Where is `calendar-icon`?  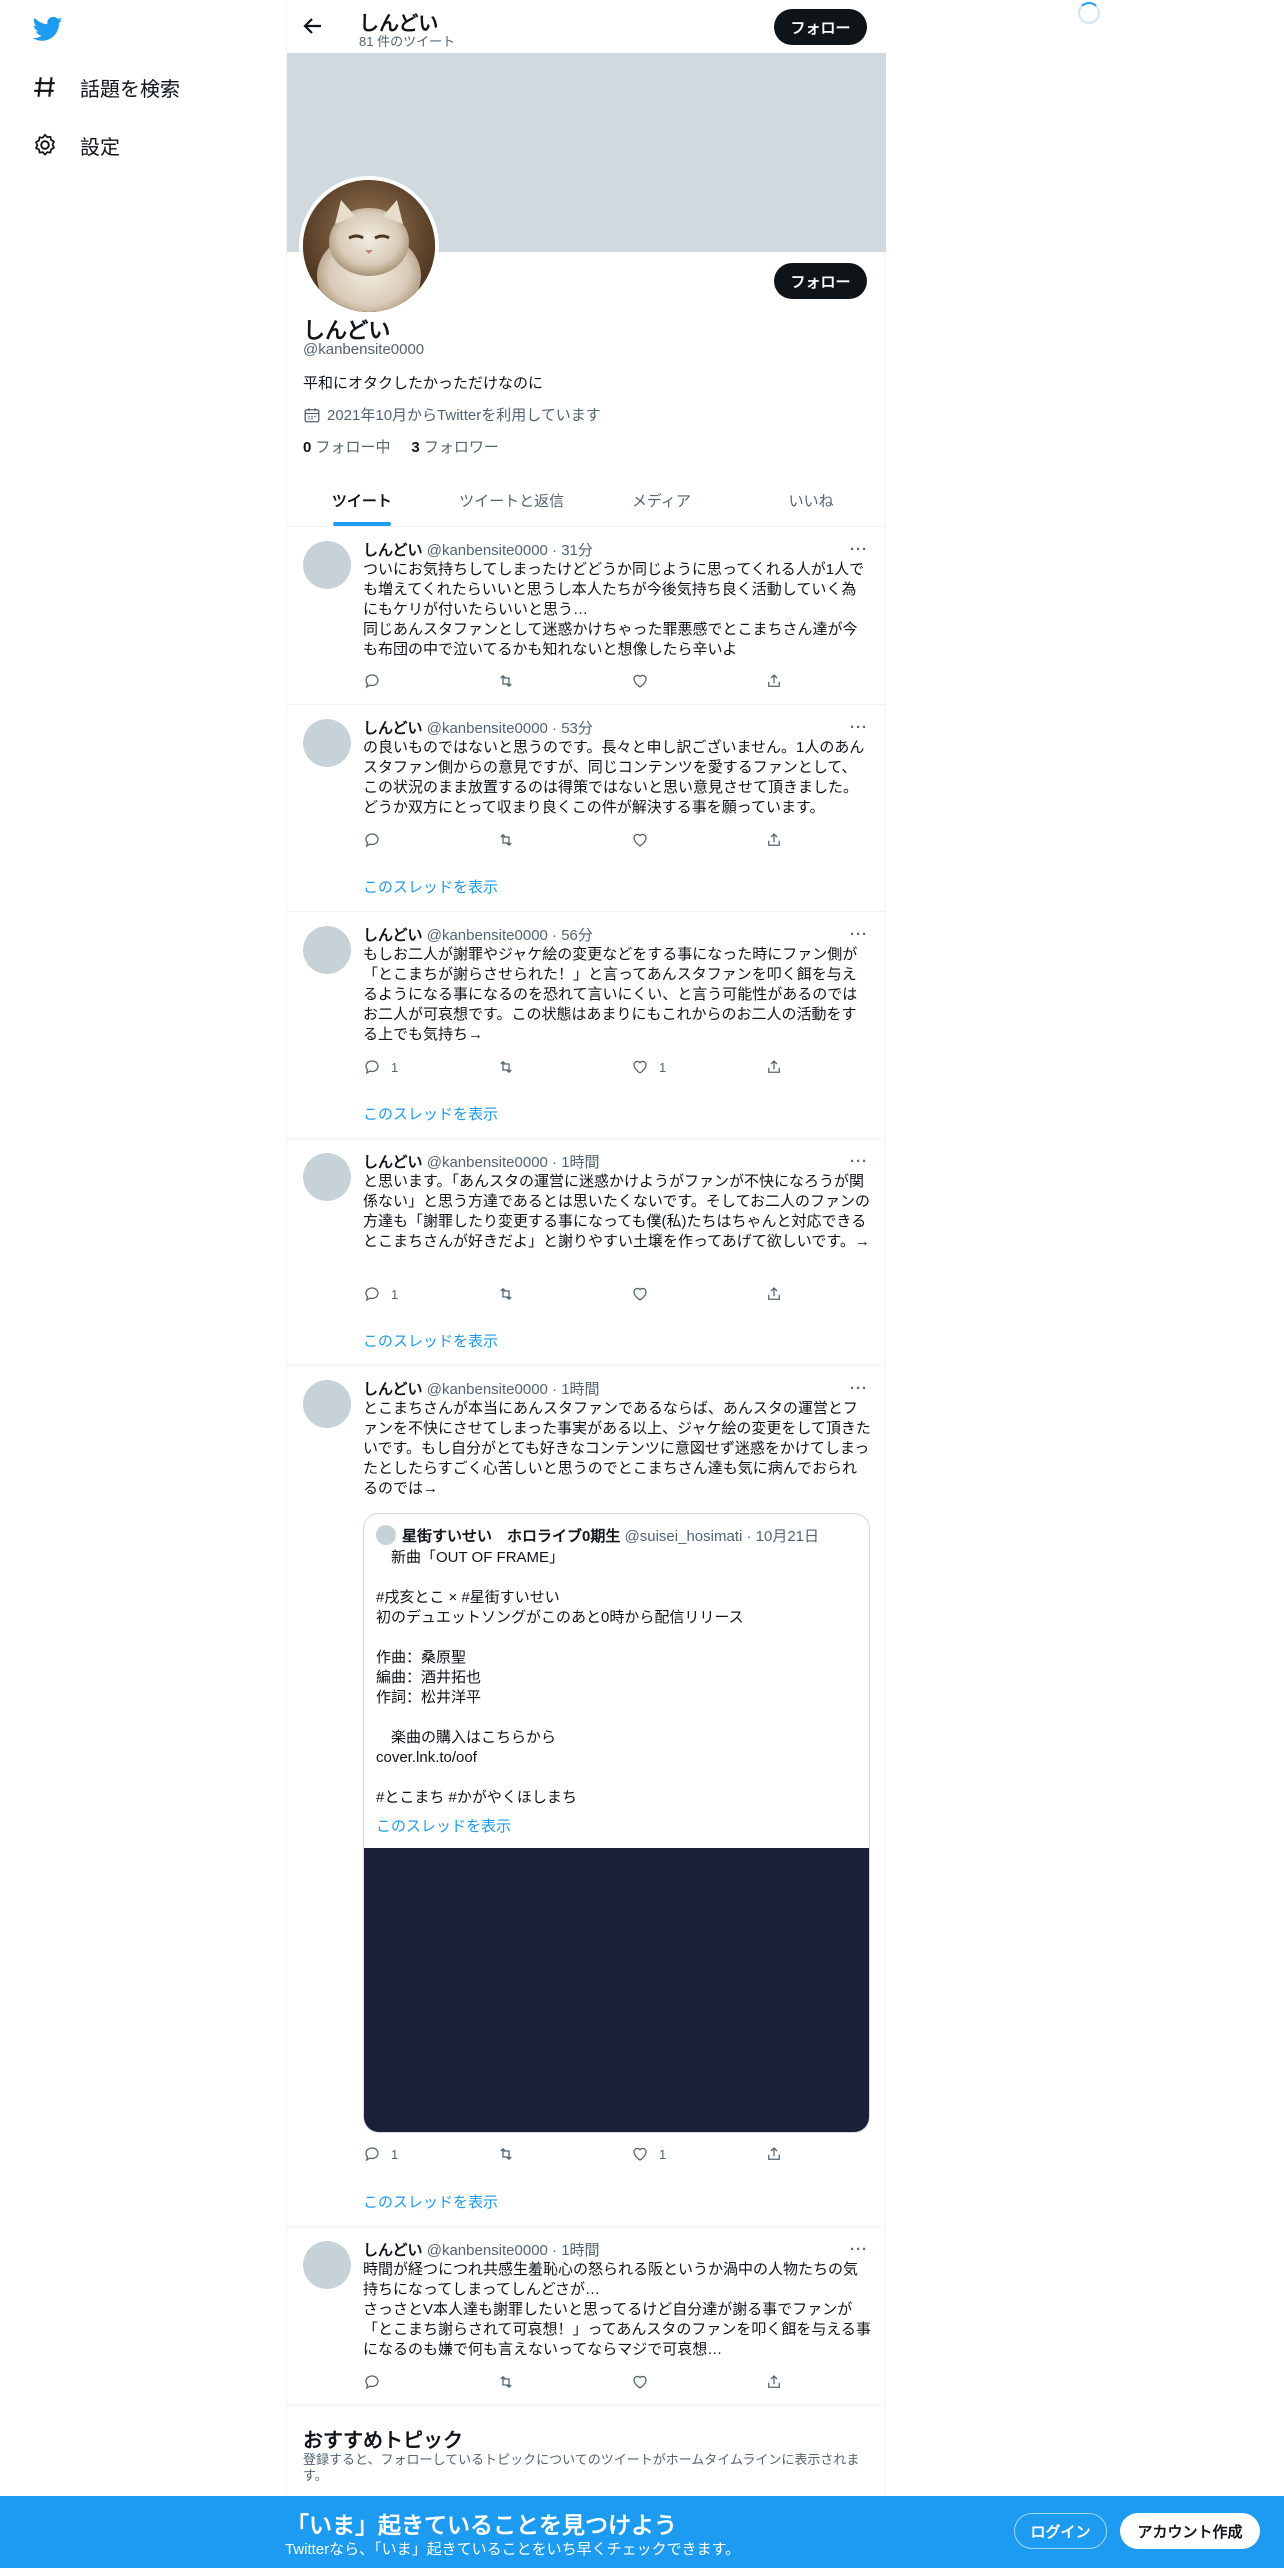 calendar-icon is located at coordinates (312, 414).